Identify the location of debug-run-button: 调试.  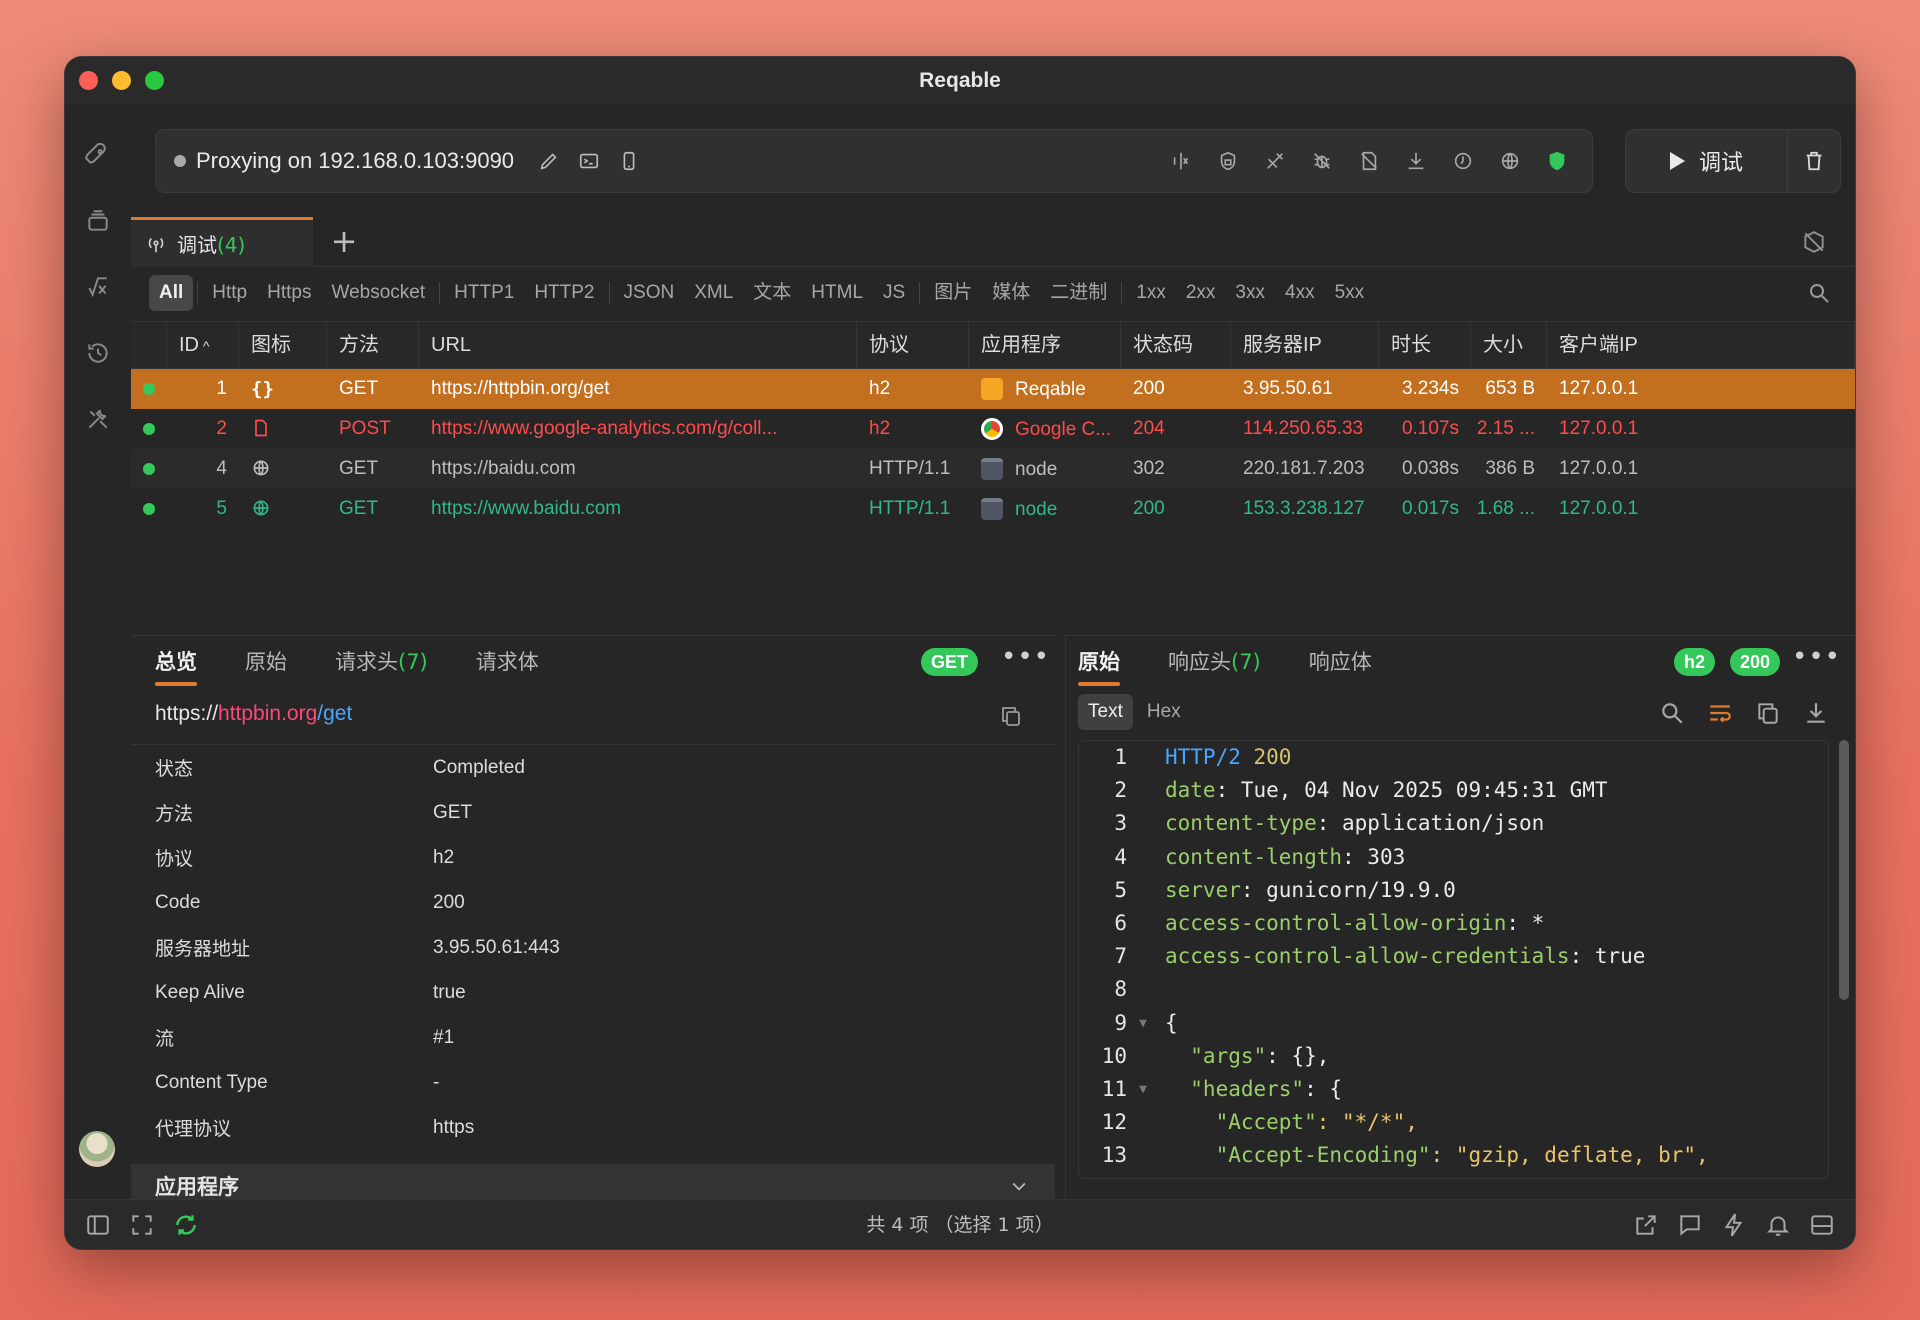
(1707, 161).